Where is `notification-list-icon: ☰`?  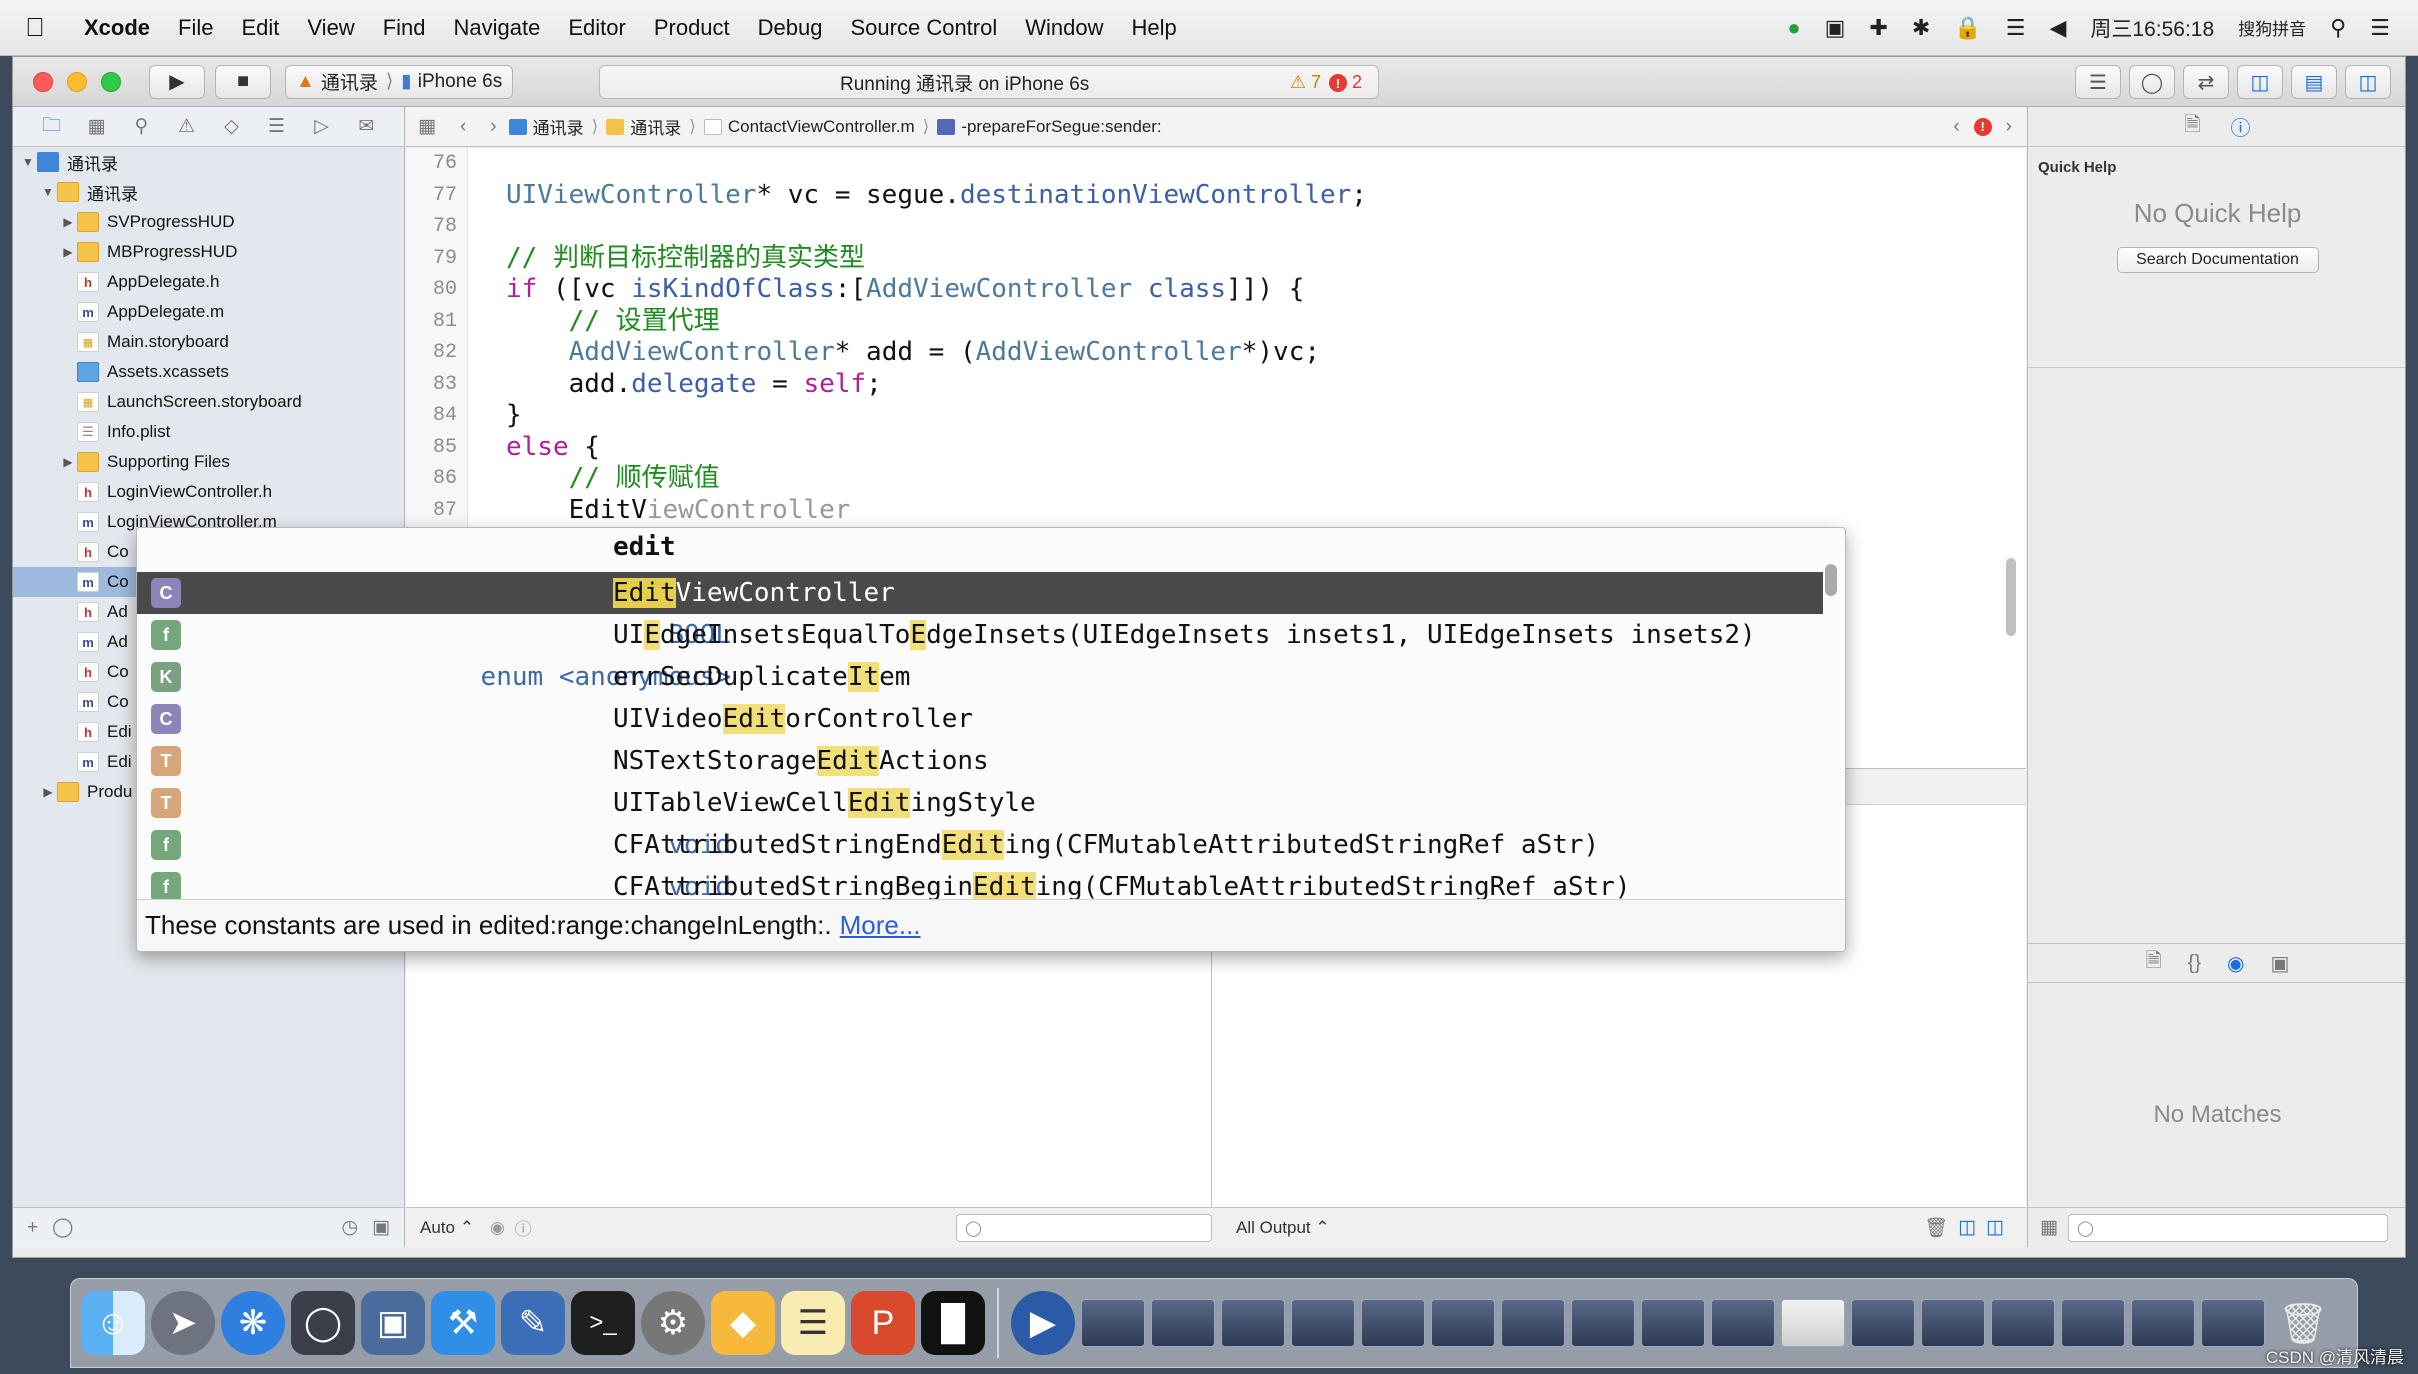 notification-list-icon: ☰ is located at coordinates (2380, 28).